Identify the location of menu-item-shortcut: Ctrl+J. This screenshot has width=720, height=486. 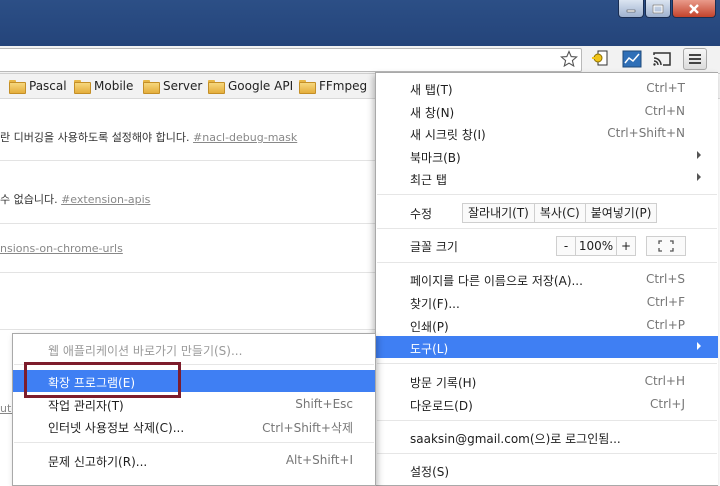
(667, 404).